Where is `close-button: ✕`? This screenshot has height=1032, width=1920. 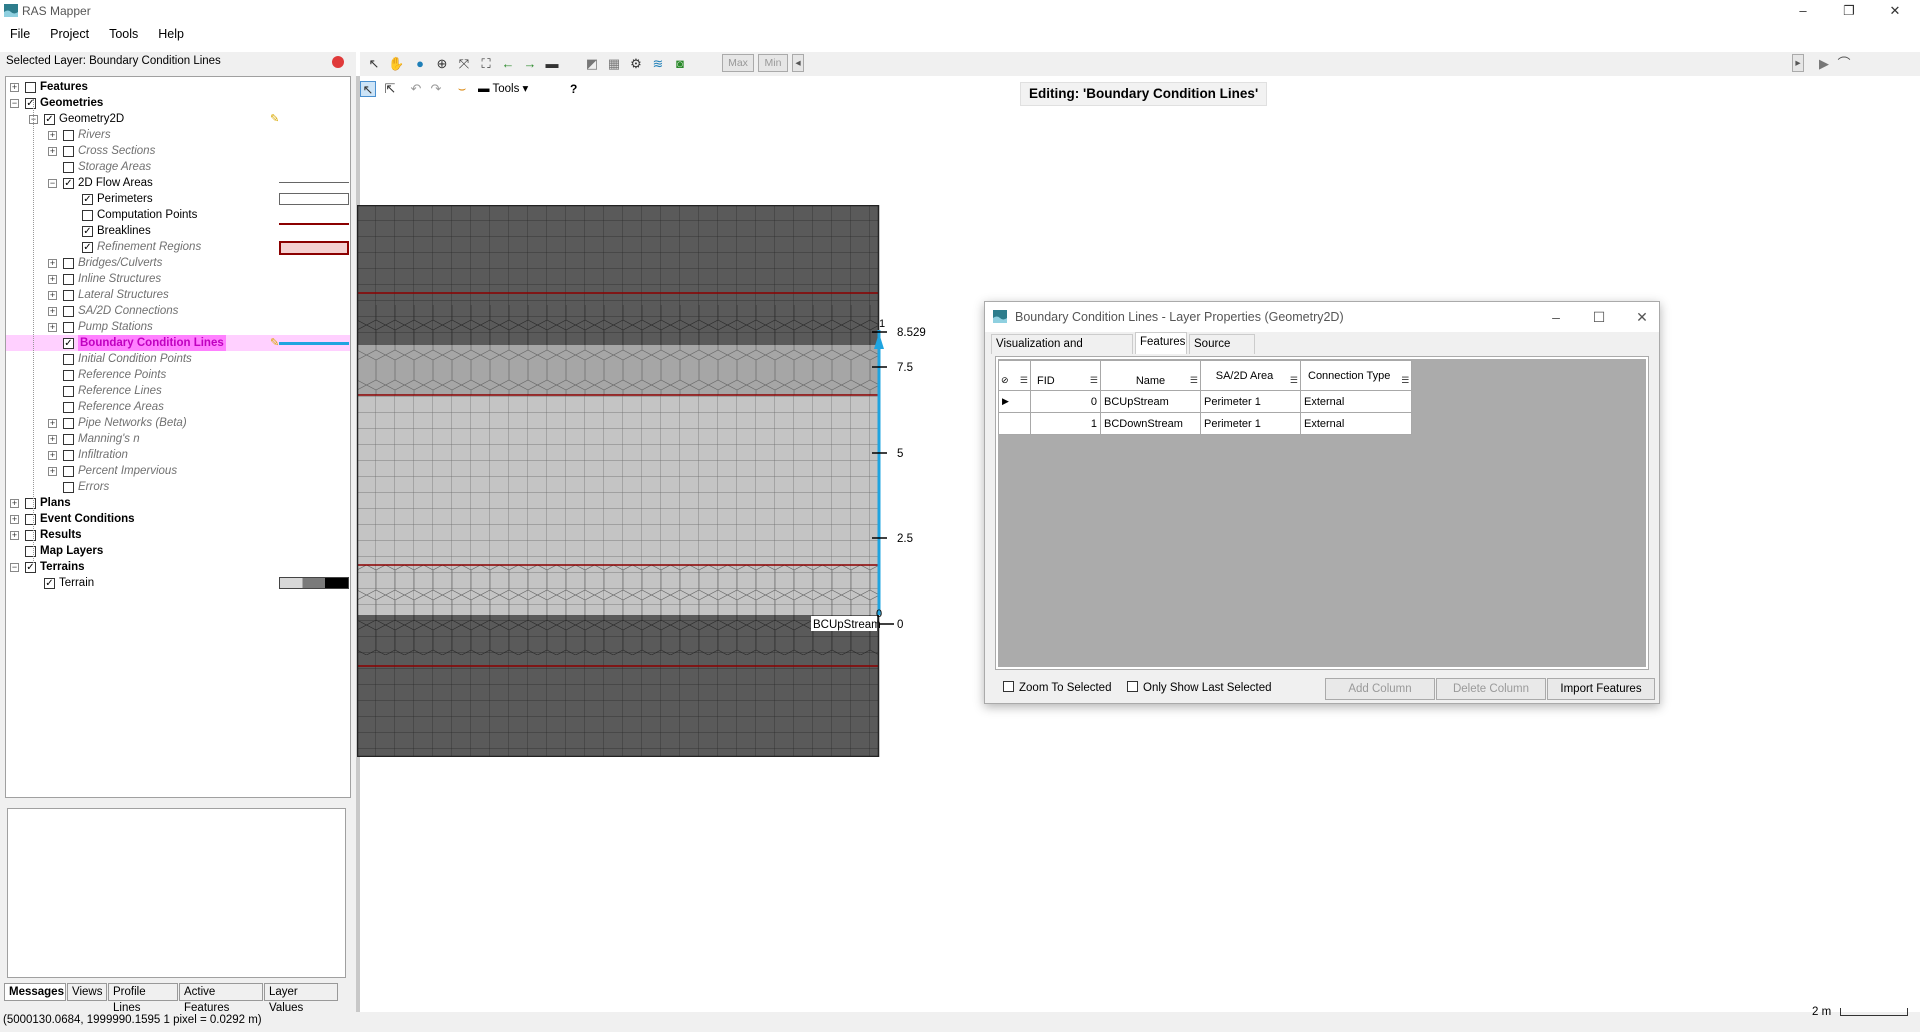
close-button: ✕ is located at coordinates (1895, 11).